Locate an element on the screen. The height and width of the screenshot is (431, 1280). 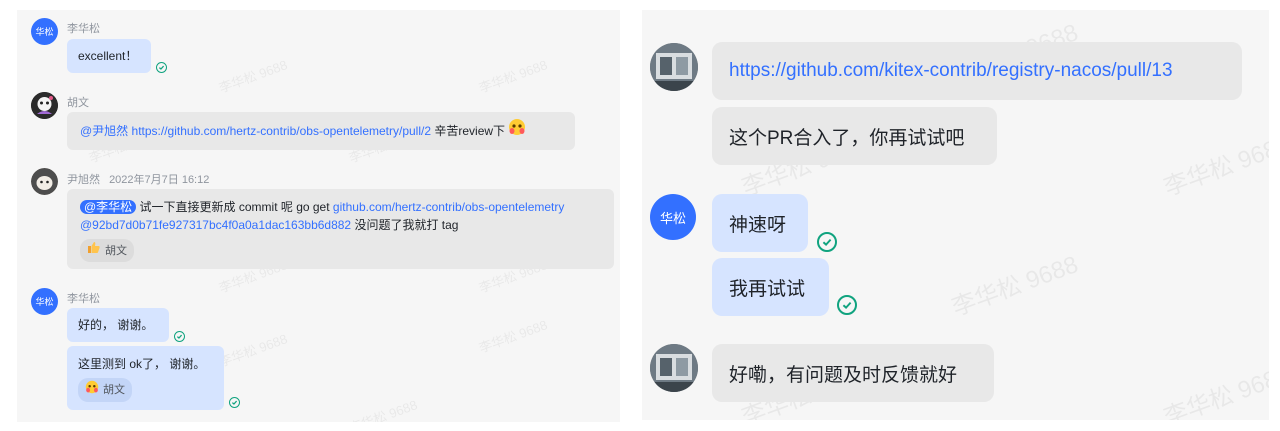
message-bubble: excellent！ is located at coordinates (109, 56).